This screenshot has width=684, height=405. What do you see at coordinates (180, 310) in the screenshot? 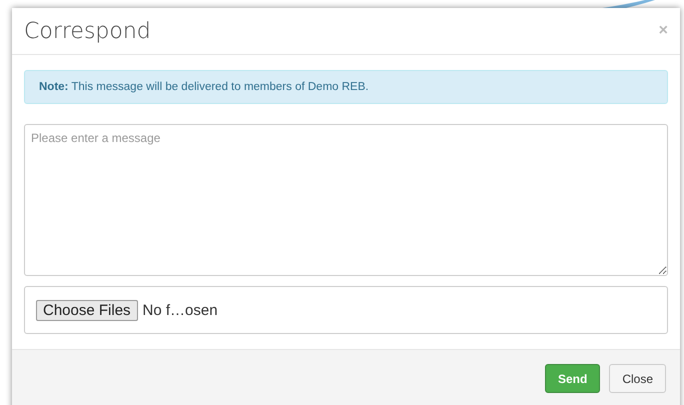
I see `file-status: No f…osen` at bounding box center [180, 310].